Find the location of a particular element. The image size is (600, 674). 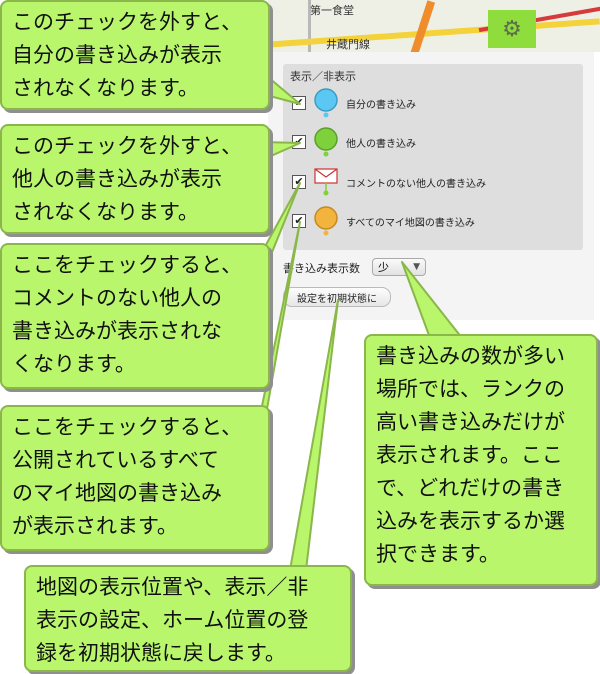

callout-others-posts: このチェックを外すと、 他人の書き込みが表示 されなくなります。 is located at coordinates (135, 179).